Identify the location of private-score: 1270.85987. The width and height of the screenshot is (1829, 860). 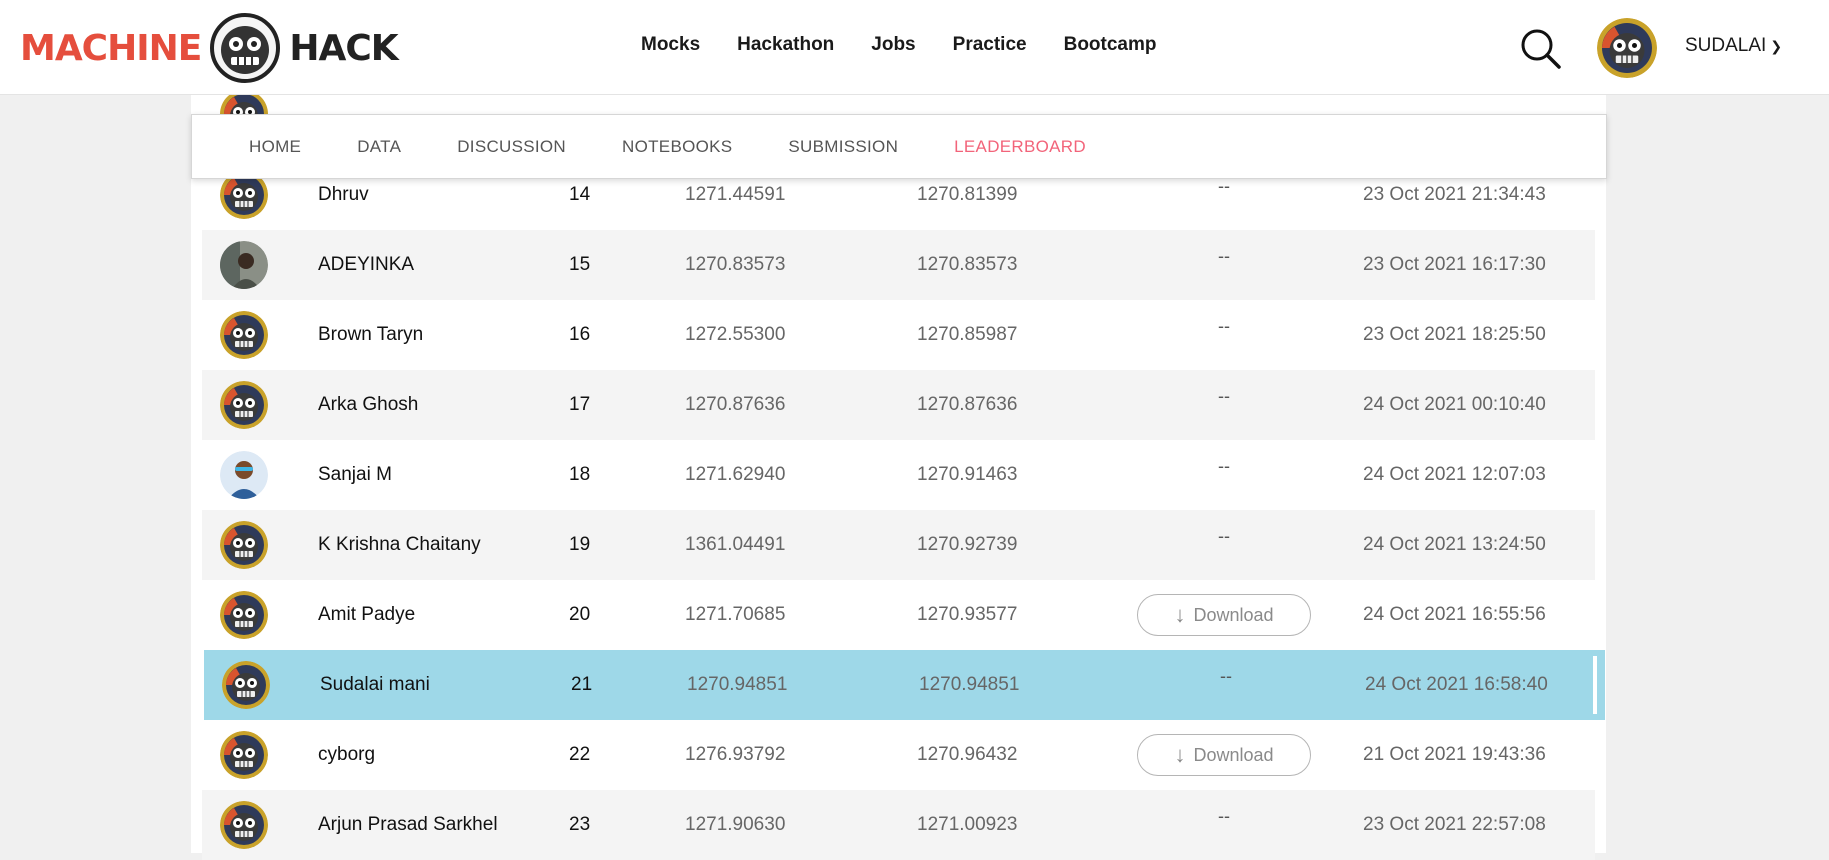
(967, 334).